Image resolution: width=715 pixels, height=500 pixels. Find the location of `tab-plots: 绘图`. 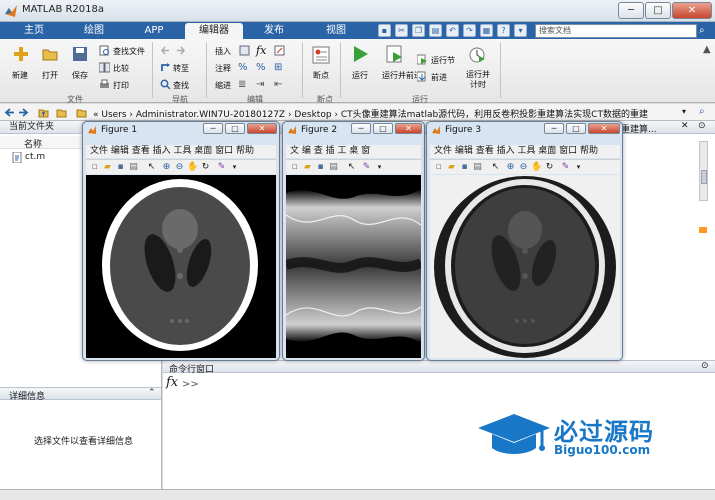

tab-plots: 绘图 is located at coordinates (94, 31).